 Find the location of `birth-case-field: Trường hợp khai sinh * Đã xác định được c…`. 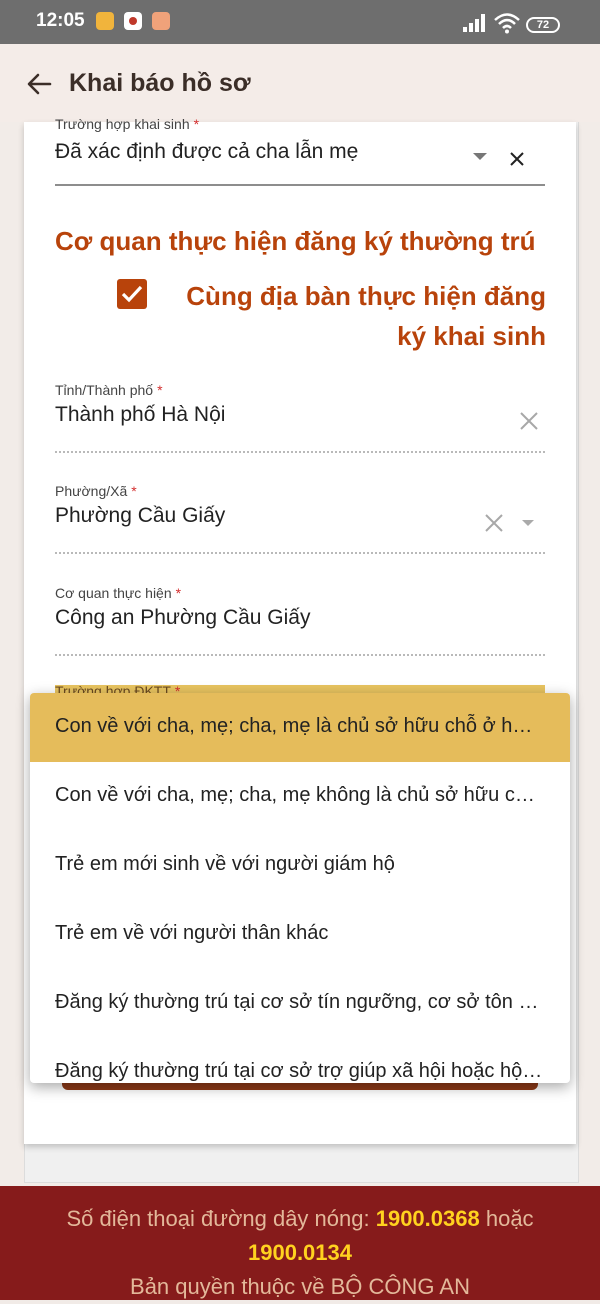

birth-case-field: Trường hợp khai sinh * Đã xác định được c… is located at coordinates (300, 152).